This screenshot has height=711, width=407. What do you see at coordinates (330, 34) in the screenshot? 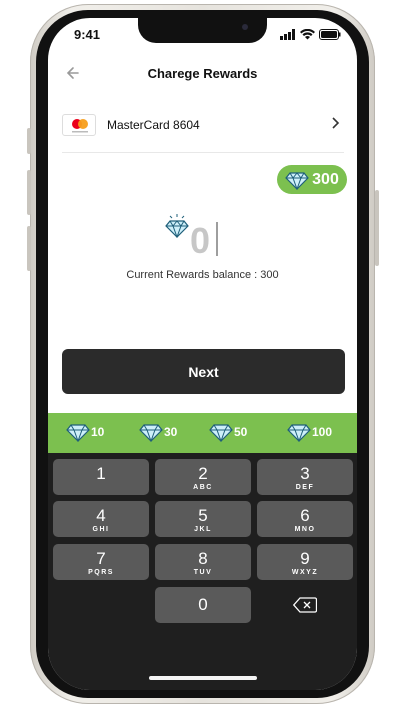
I see `battery-icon` at bounding box center [330, 34].